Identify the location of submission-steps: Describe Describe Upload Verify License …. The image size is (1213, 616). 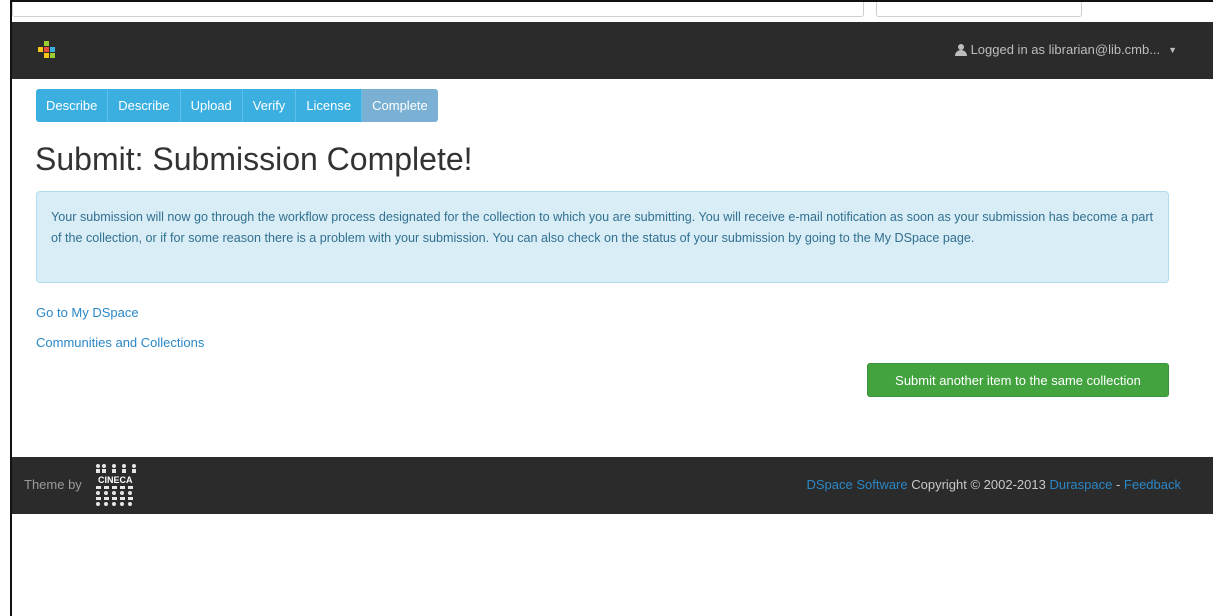
(237, 105).